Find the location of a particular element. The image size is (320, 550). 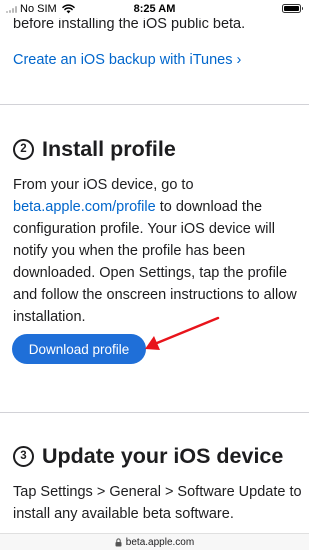

download-profile-button: Download profile is located at coordinates (79, 349).